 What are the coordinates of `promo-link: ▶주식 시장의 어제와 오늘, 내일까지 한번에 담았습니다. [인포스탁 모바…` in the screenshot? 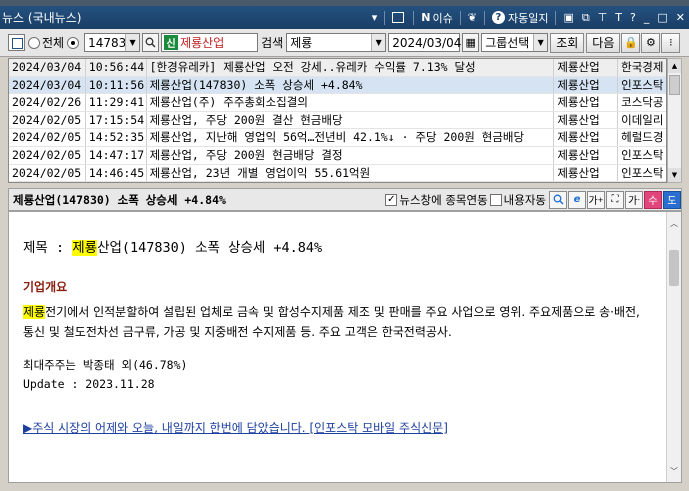 It's located at (235, 427).